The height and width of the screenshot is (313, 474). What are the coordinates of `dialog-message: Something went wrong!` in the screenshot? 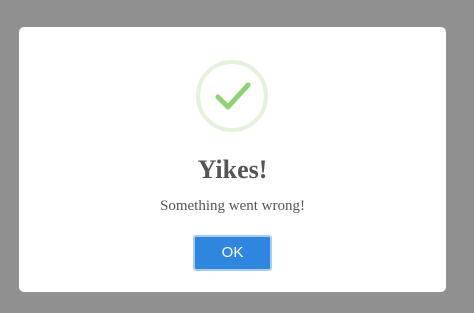 It's located at (232, 206).